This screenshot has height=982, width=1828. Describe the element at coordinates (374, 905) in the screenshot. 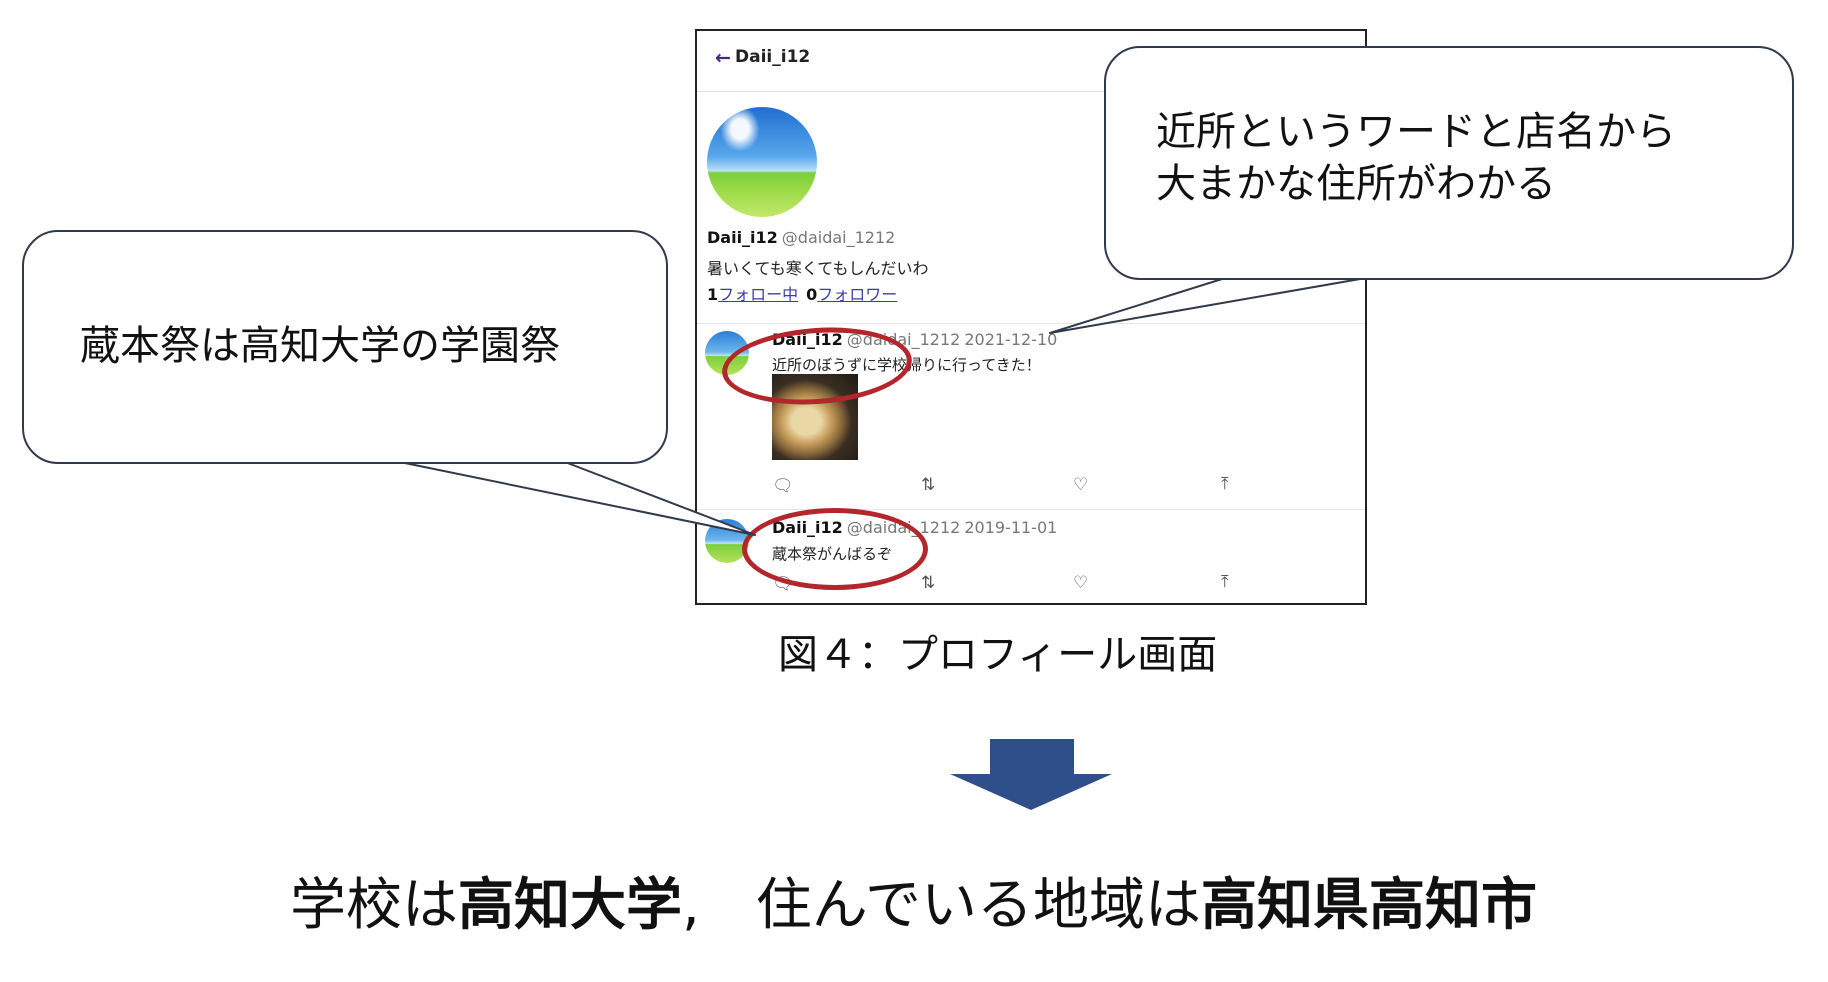

I see `conclusion-part1: 学校は` at that location.